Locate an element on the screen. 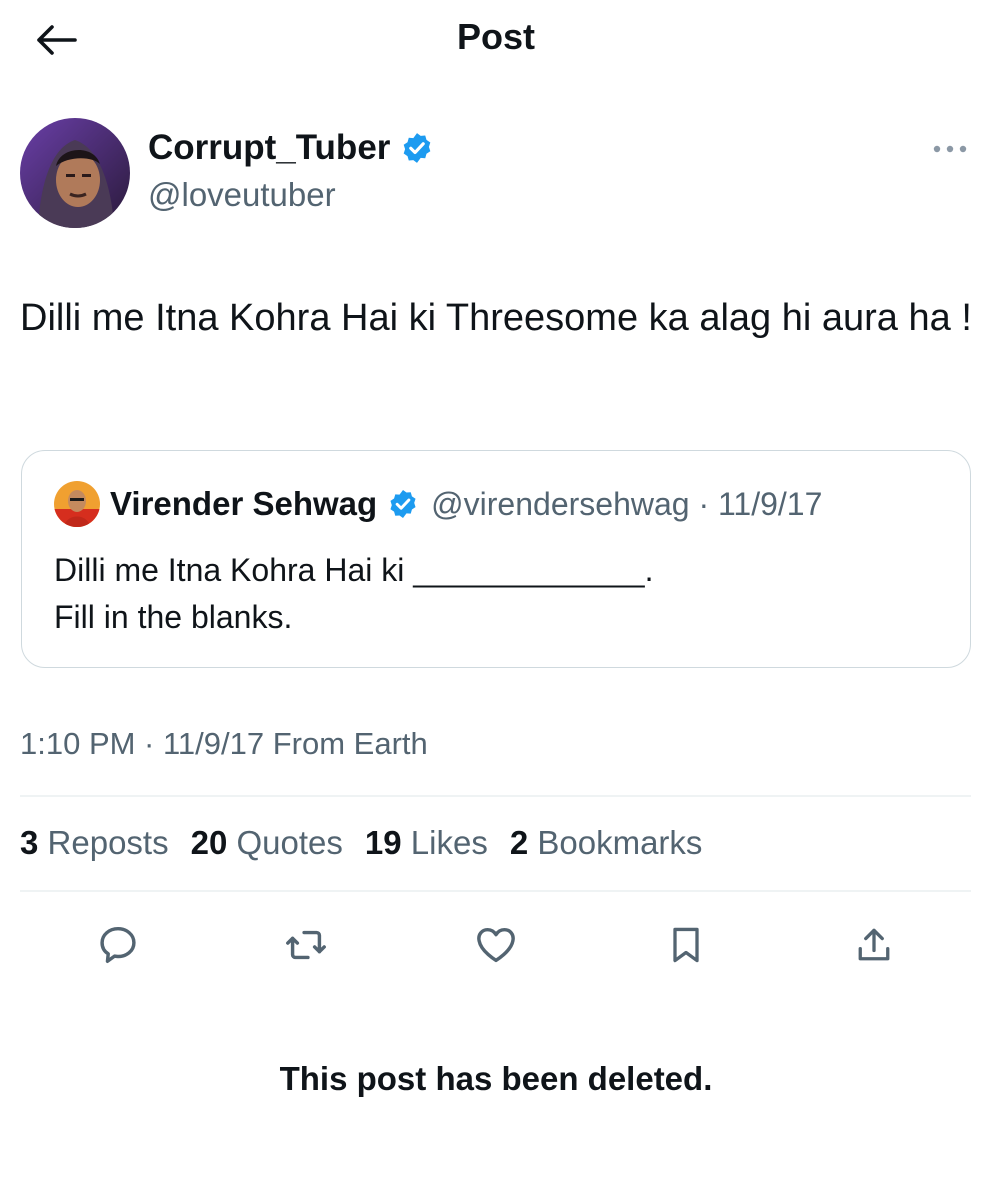 The height and width of the screenshot is (1200, 992). bookmark-icon is located at coordinates (686, 945).